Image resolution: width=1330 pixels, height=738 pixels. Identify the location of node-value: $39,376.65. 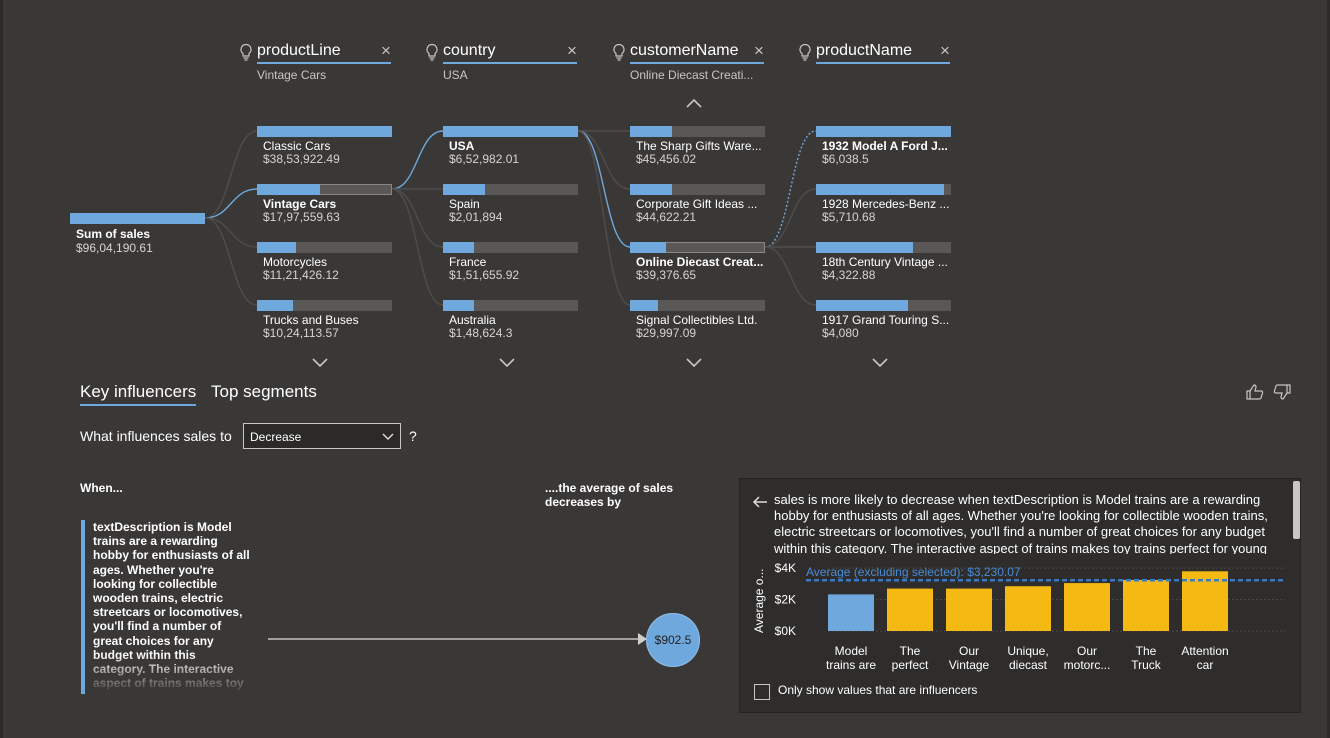
(666, 275).